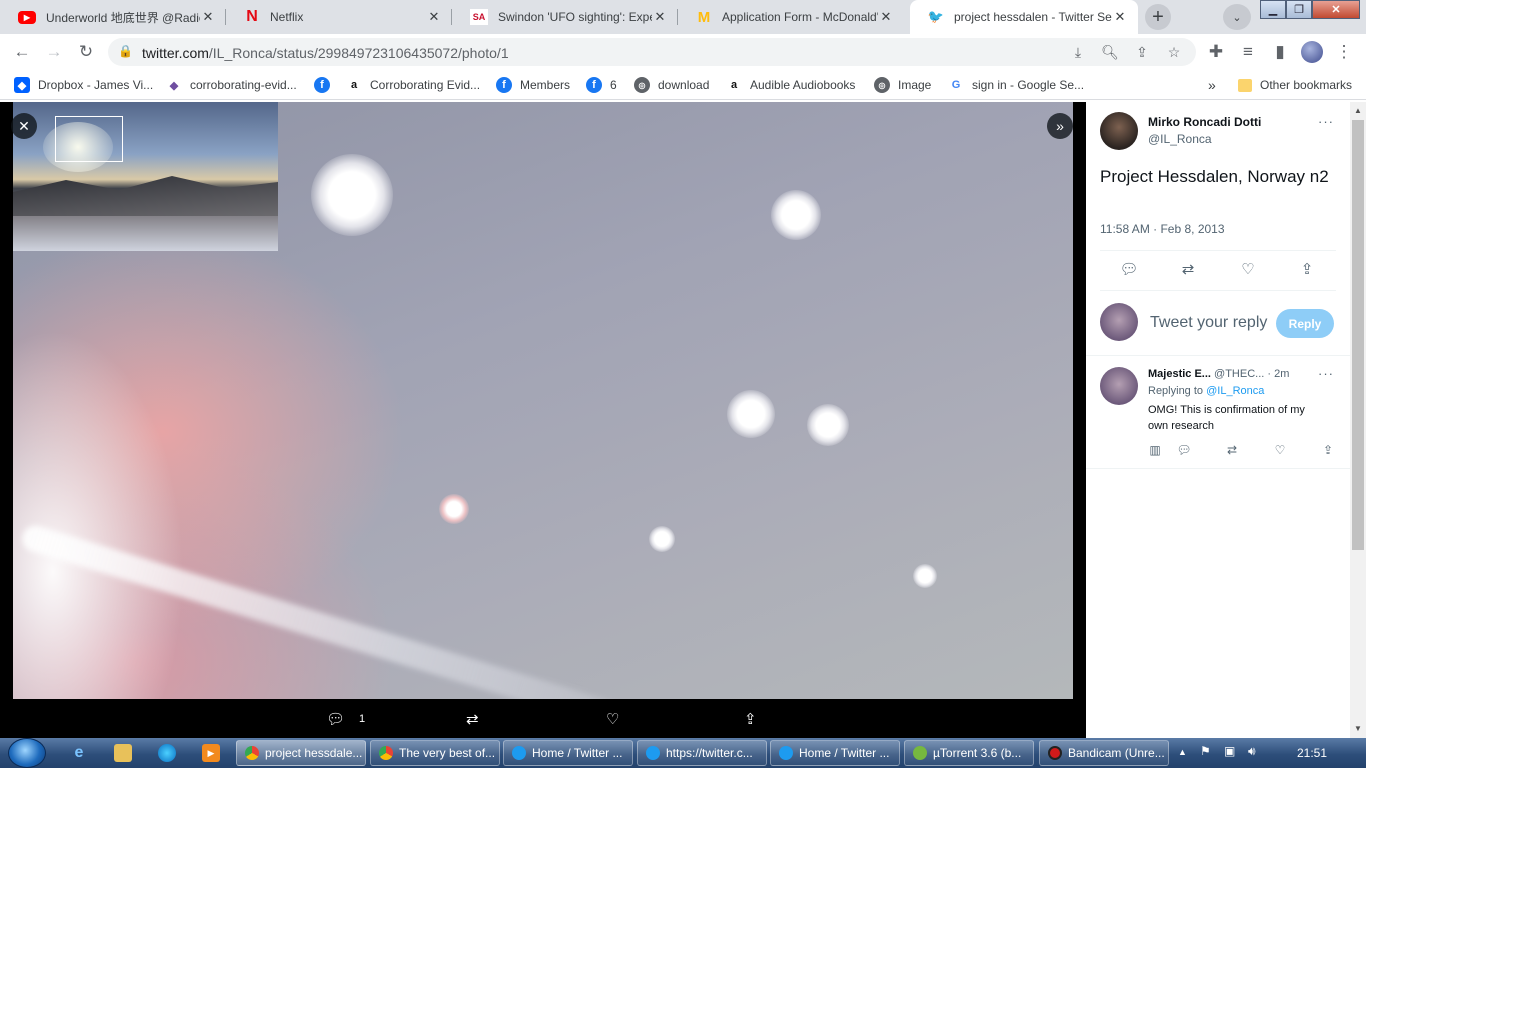  What do you see at coordinates (1174, 52) in the screenshot?
I see `bookmark-star-icon: ☆` at bounding box center [1174, 52].